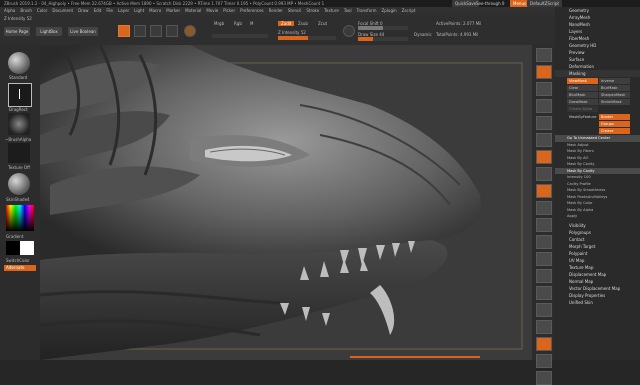 This screenshot has width=640, height=385. Describe the element at coordinates (597, 73) in the screenshot. I see `masking-subpalette: Masking` at that location.